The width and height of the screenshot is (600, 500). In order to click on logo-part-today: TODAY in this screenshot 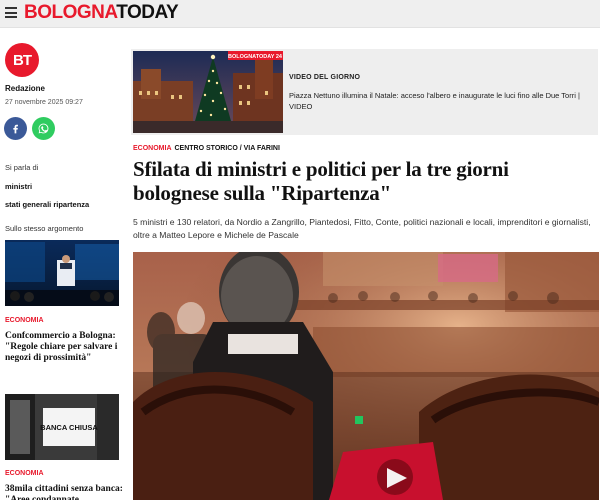, I will do `click(147, 12)`.